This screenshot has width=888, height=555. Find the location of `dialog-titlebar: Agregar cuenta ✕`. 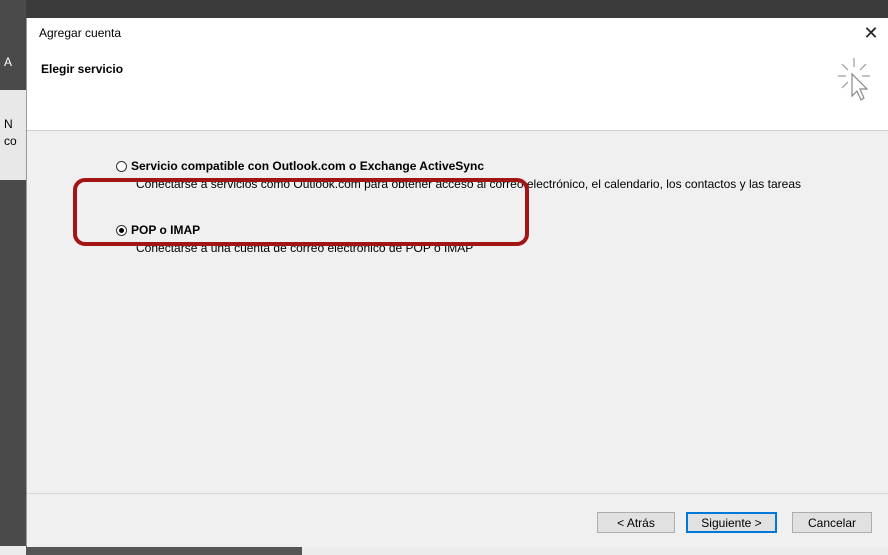

dialog-titlebar: Agregar cuenta ✕ is located at coordinates (457, 33).